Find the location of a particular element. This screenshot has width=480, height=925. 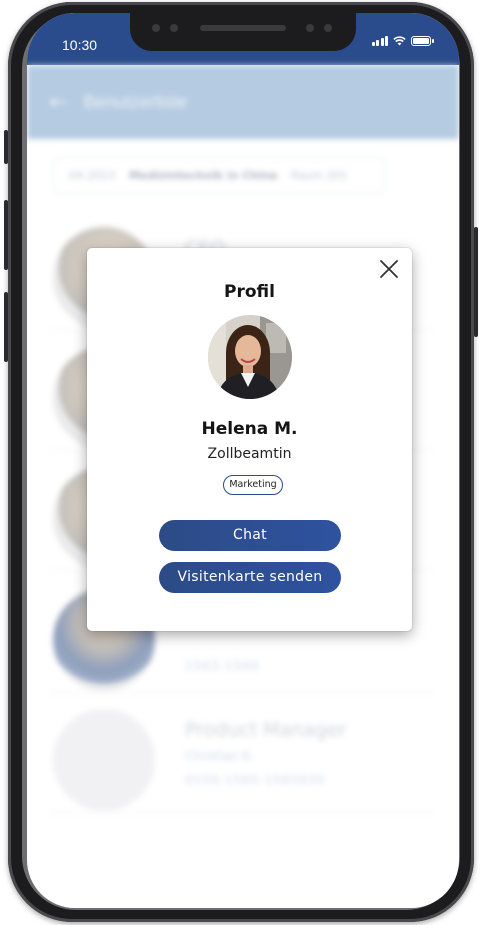

profile-photo-image is located at coordinates (250, 357).